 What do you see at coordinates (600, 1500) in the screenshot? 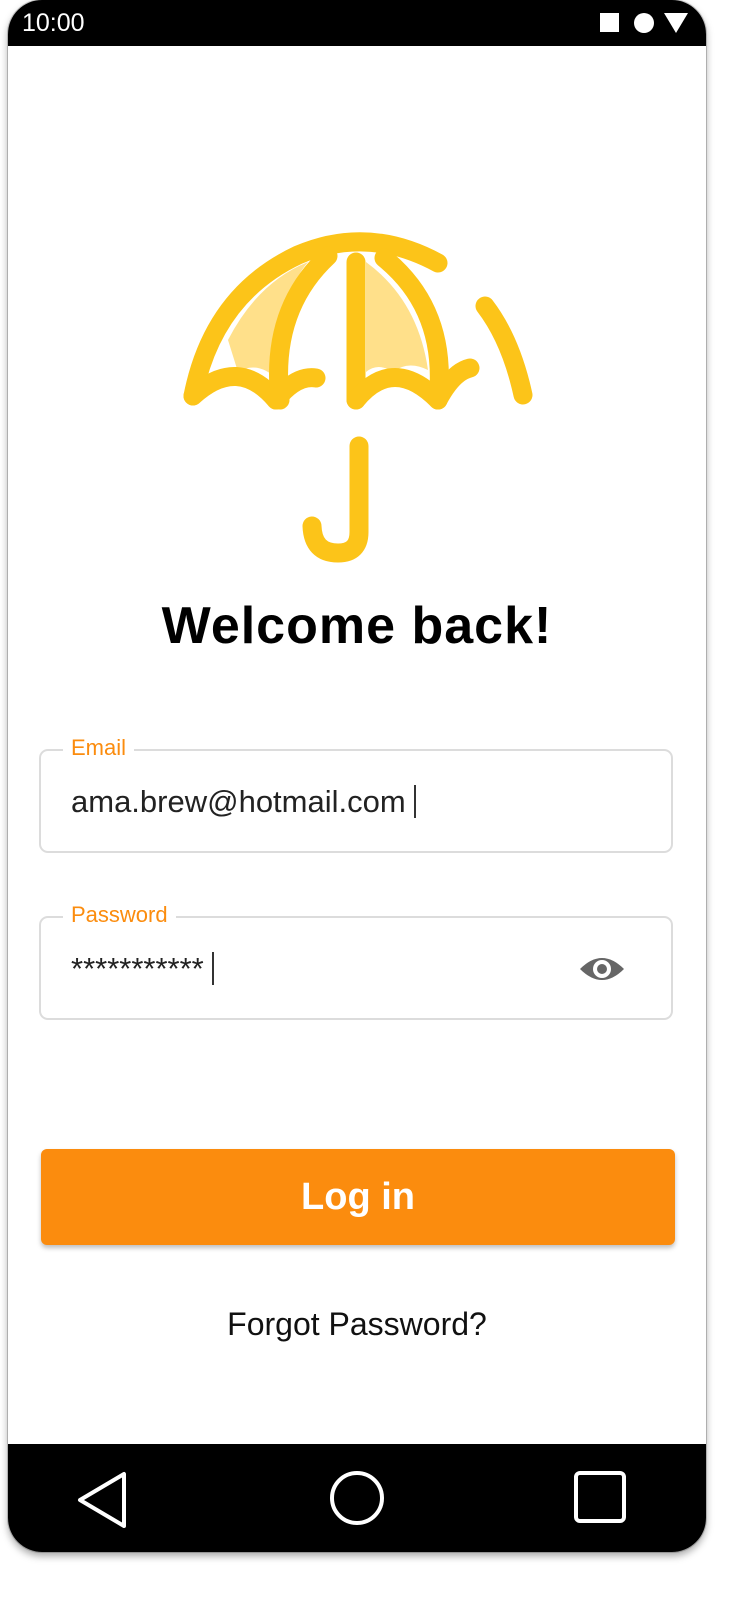
I see `recents-square-icon` at bounding box center [600, 1500].